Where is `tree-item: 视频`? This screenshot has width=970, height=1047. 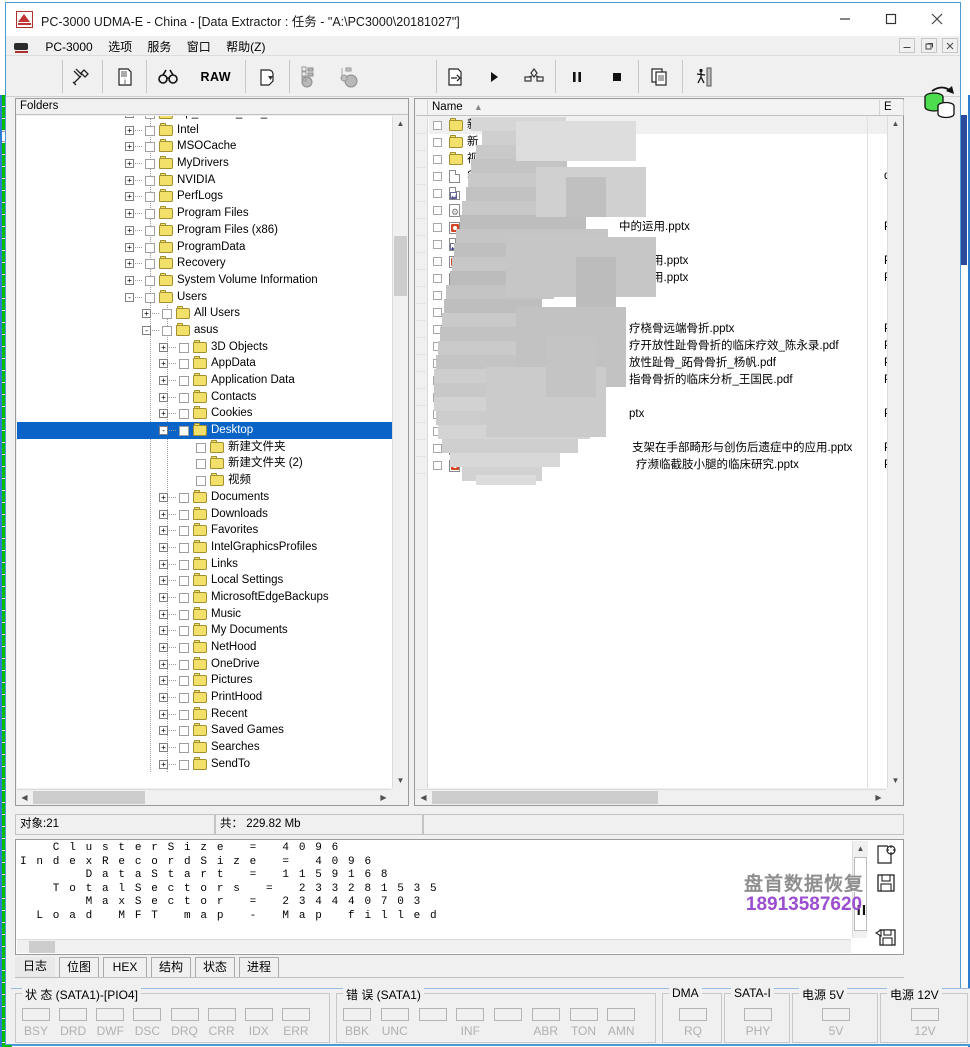
tree-item: 视频 is located at coordinates (212, 480).